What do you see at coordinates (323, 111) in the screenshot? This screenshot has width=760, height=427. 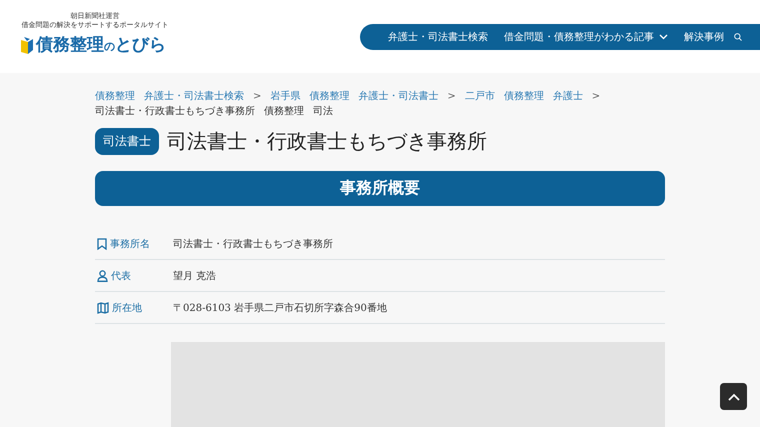 I see `breadcrumb-item: 司法` at bounding box center [323, 111].